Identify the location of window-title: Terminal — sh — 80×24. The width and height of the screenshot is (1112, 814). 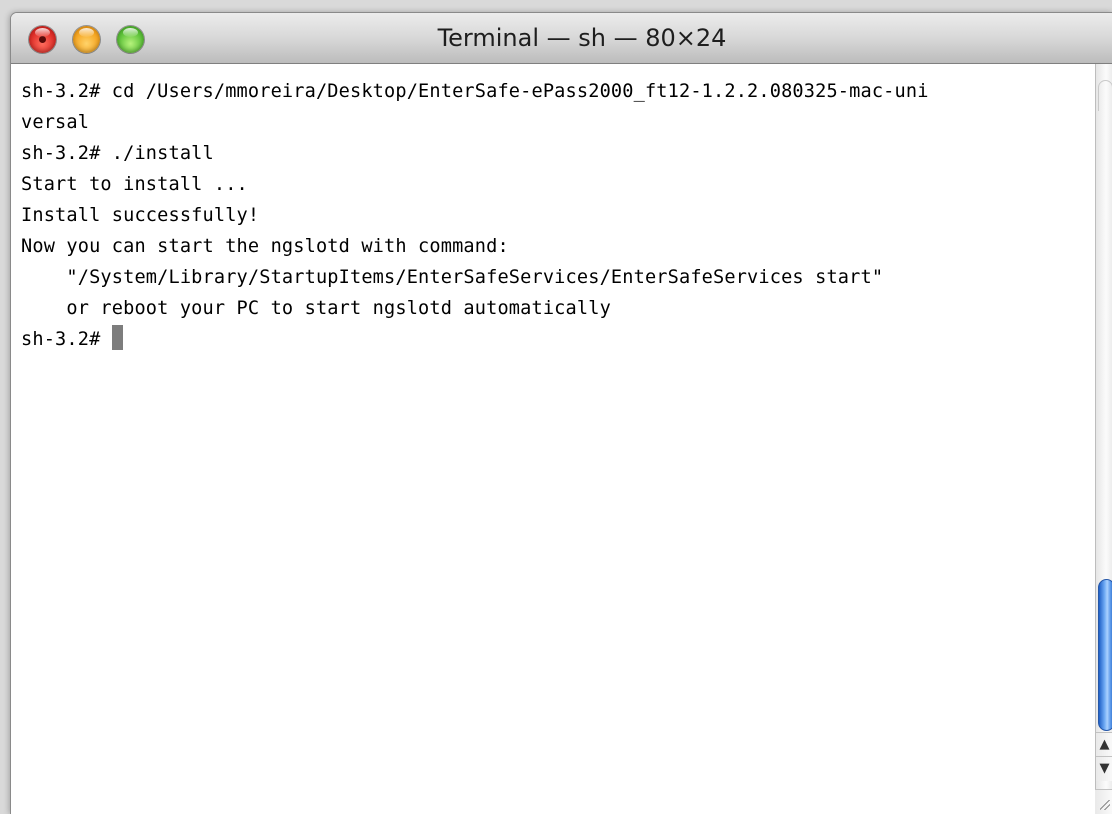
(582, 38).